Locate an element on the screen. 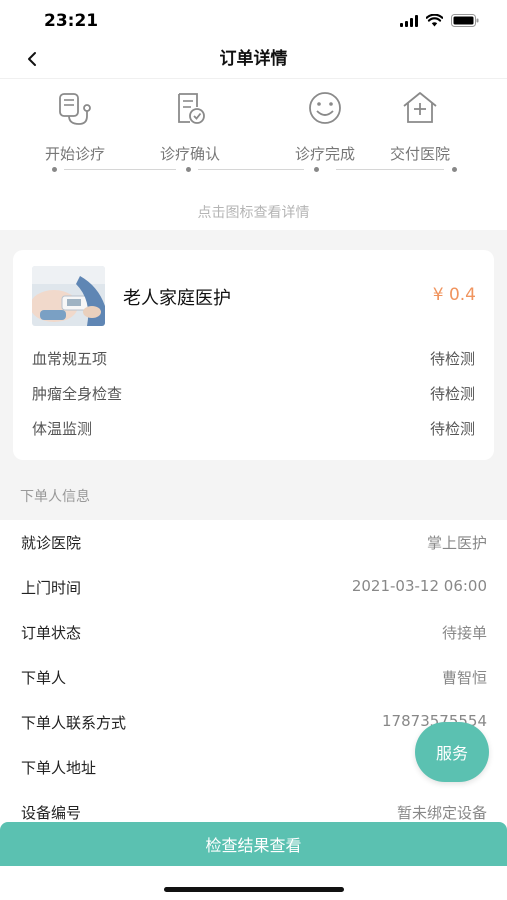 This screenshot has width=507, height=900. info-row-hospital: 就诊医院 掌上医护 is located at coordinates (253, 542).